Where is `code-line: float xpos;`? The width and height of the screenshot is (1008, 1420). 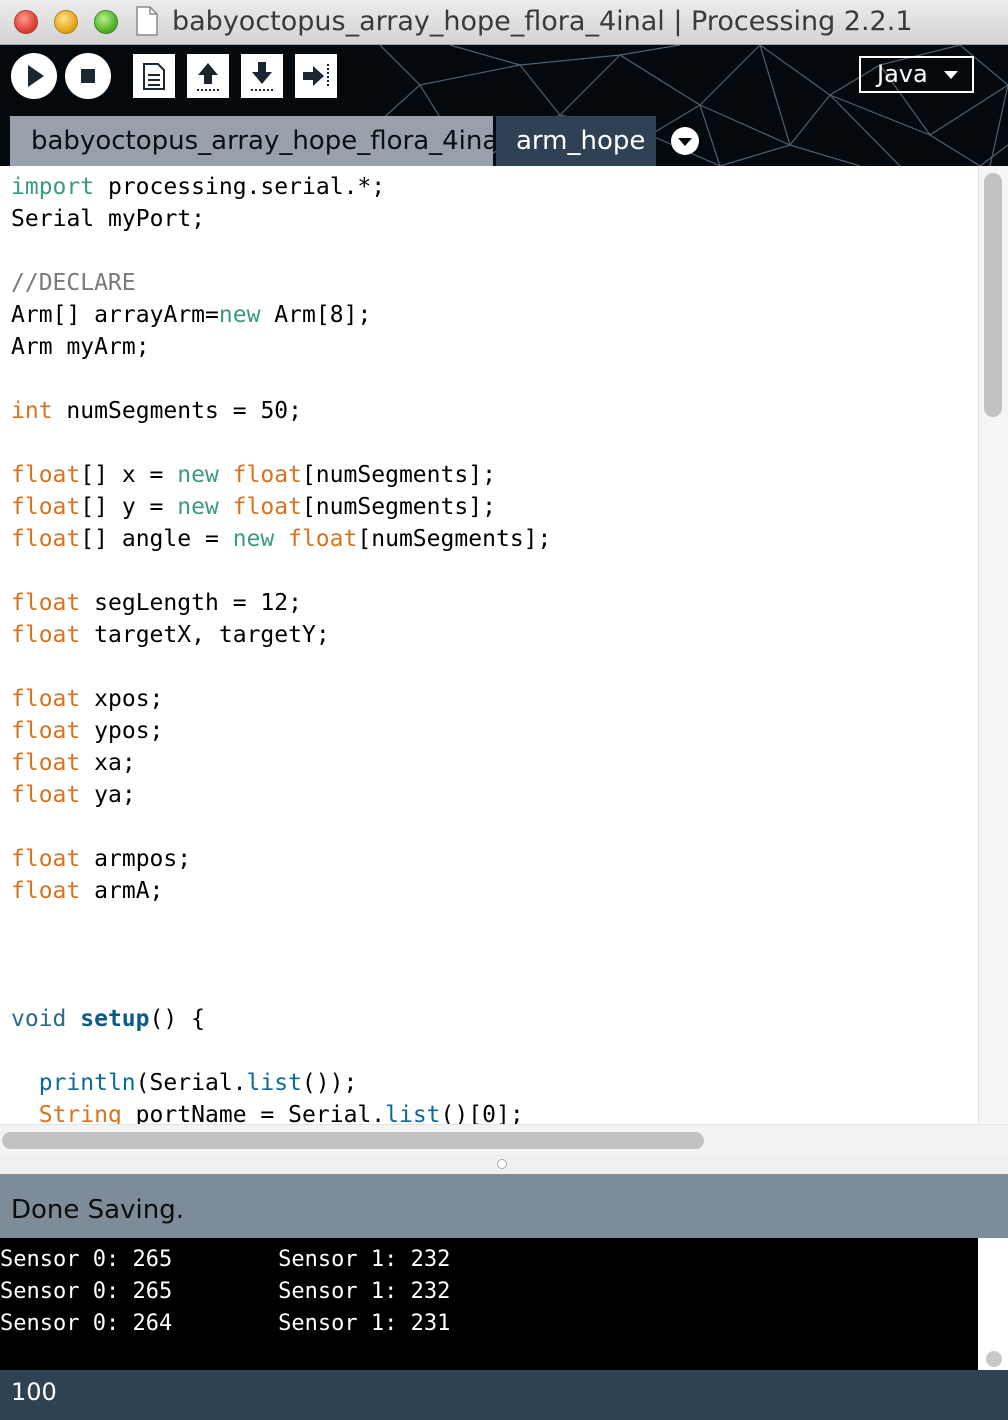 code-line: float xpos; is located at coordinates (87, 699).